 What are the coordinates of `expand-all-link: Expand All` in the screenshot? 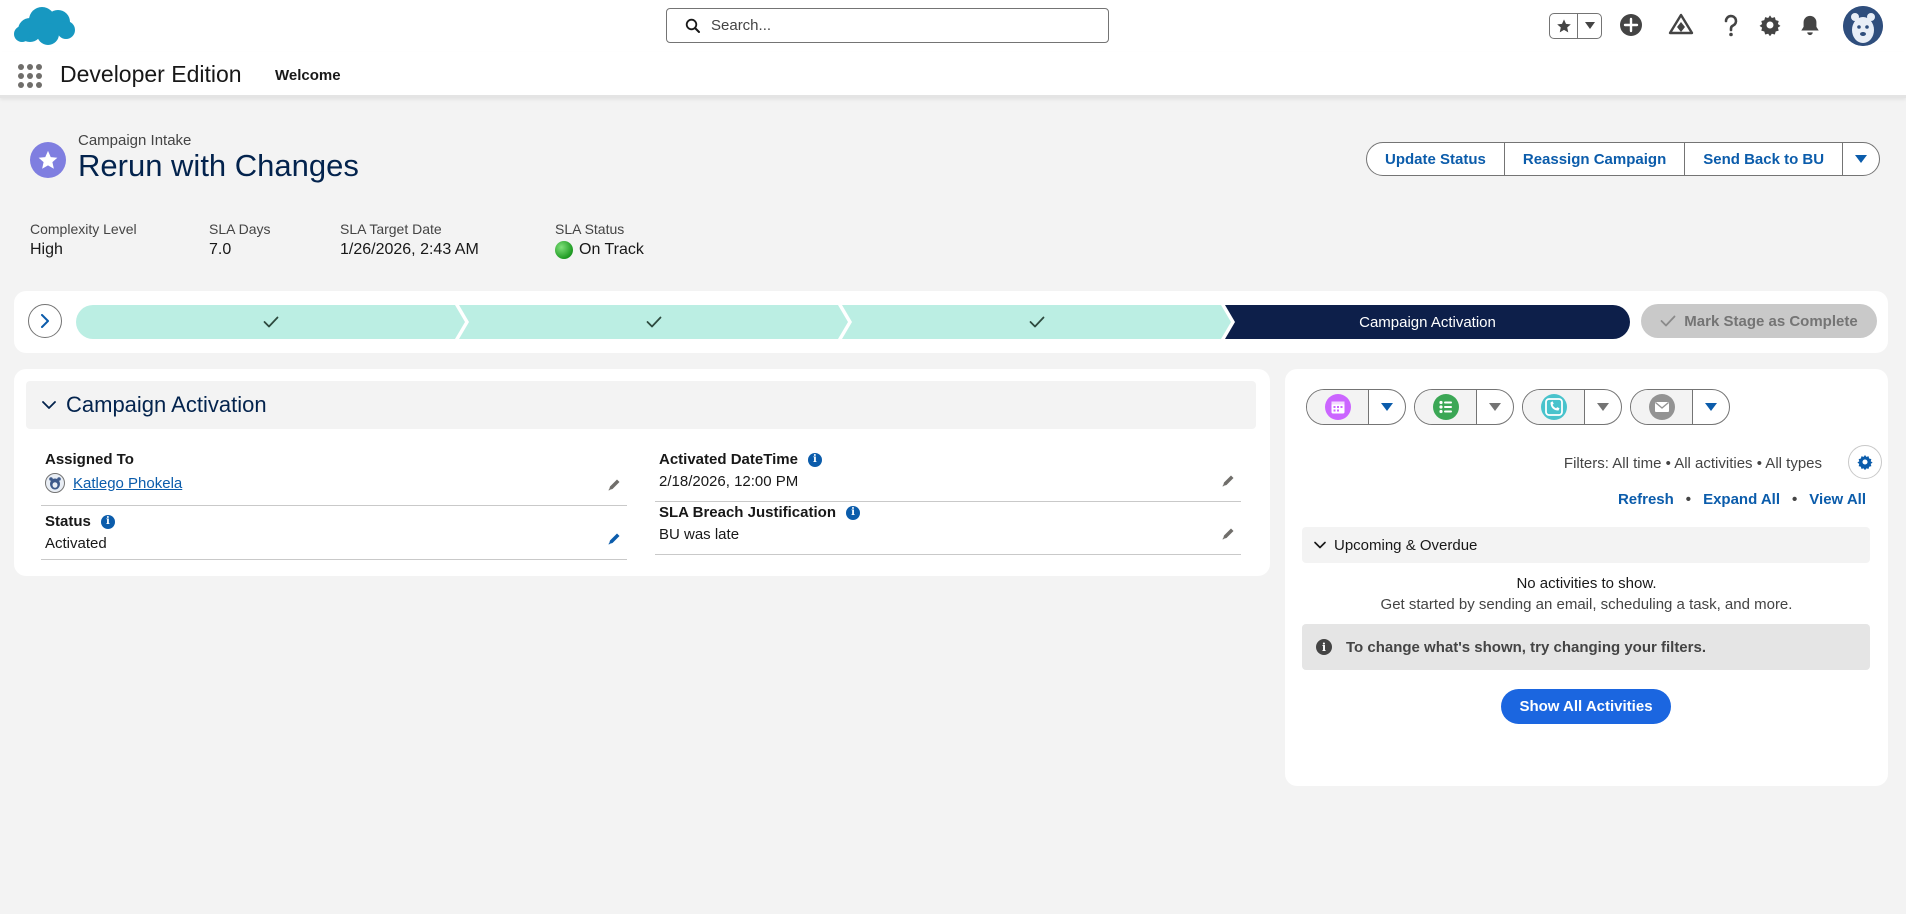 It's located at (1741, 499).